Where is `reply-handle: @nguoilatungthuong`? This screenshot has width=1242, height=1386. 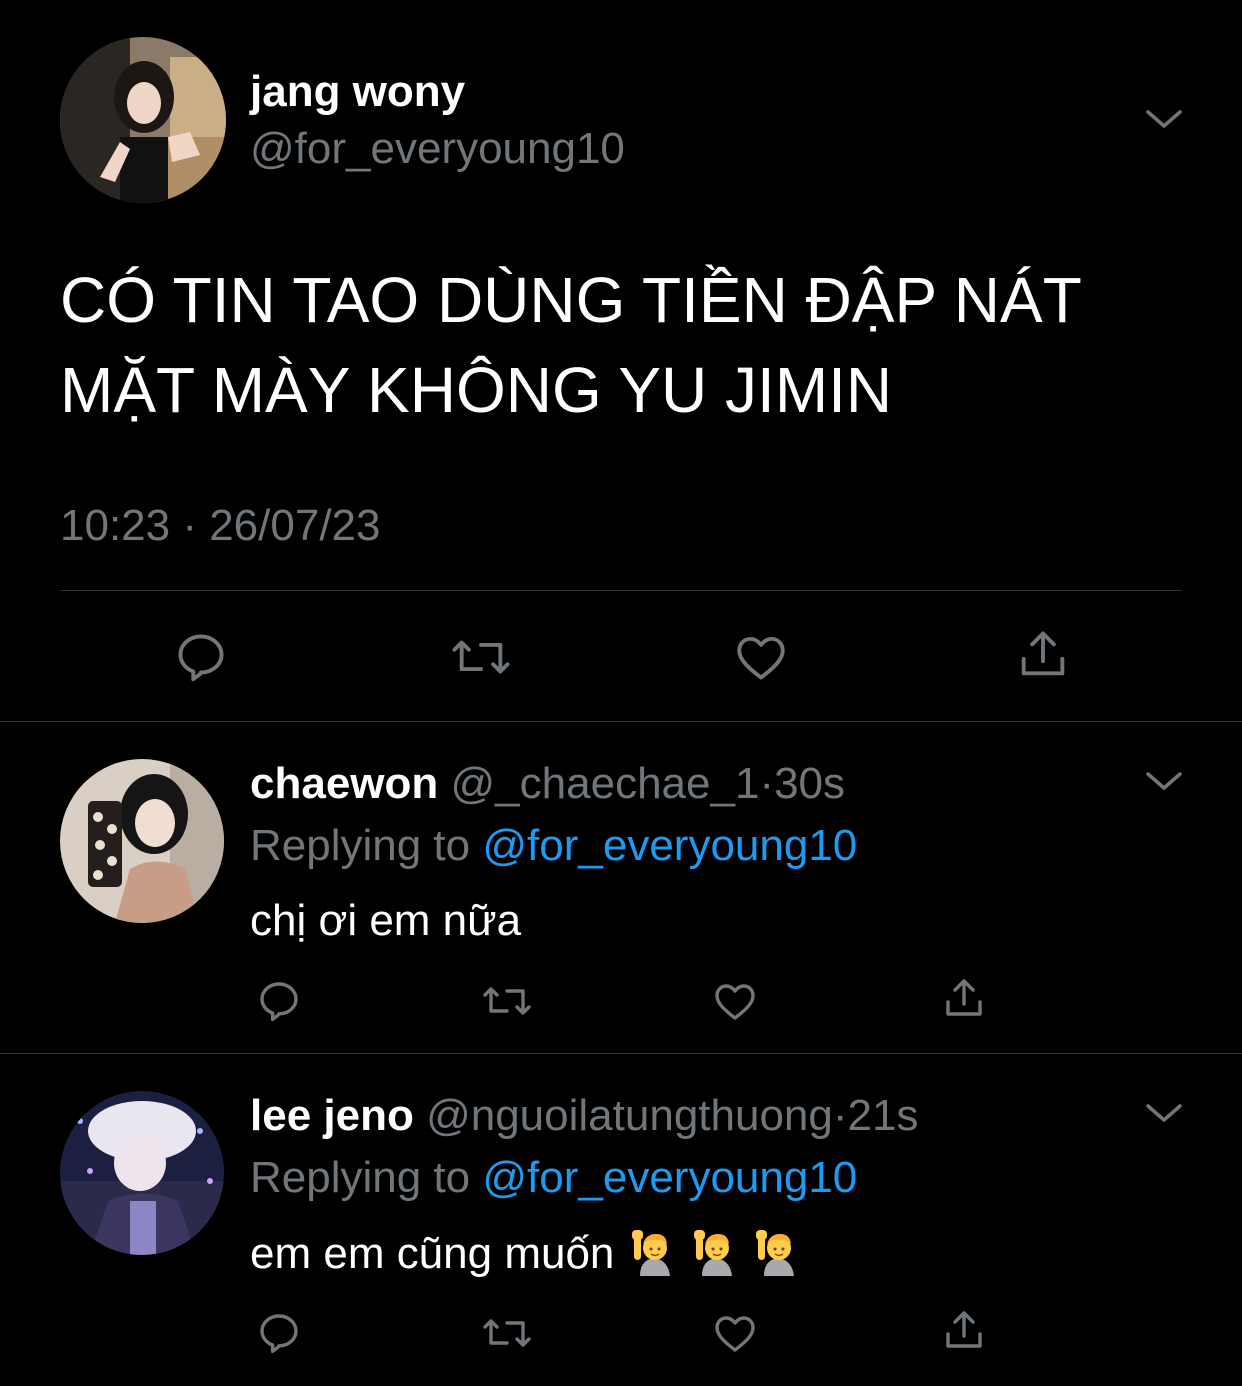 reply-handle: @nguoilatungthuong is located at coordinates (629, 1115).